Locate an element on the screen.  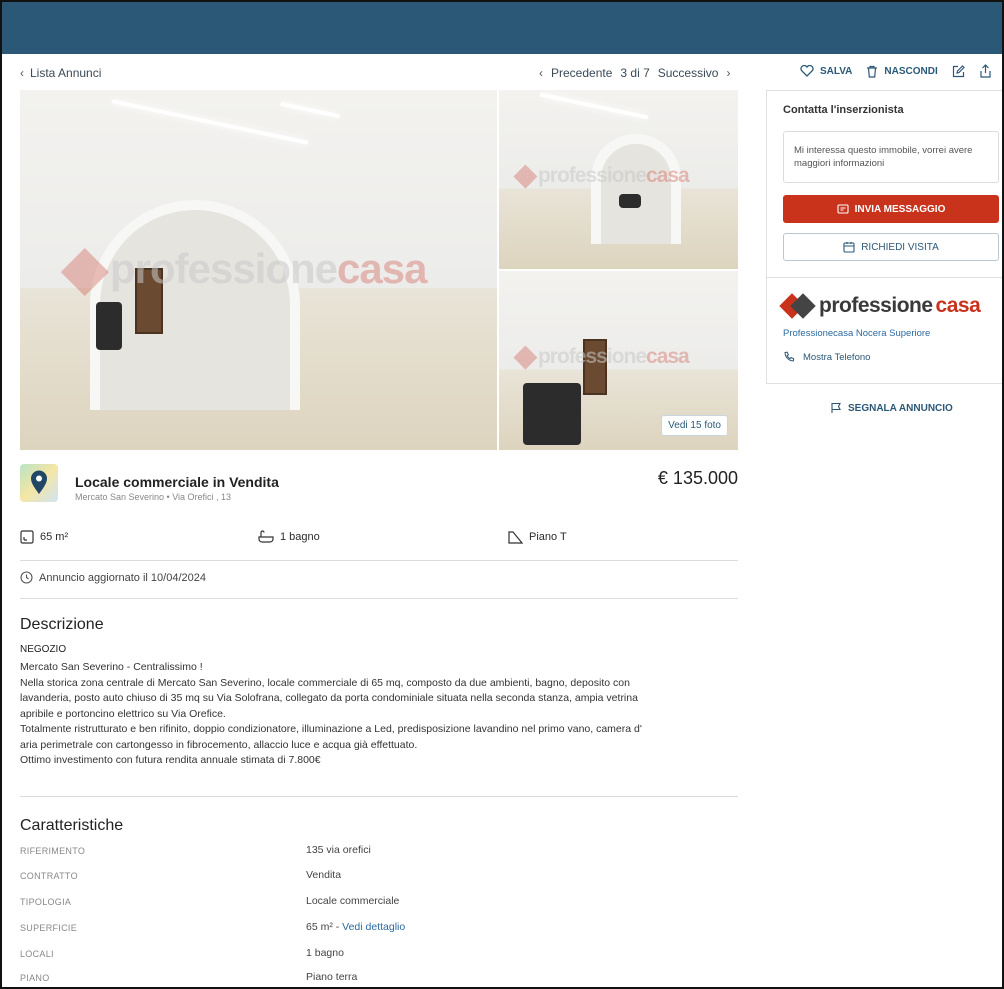
updated-text: Annuncio aggiornato il 10/04/2024 is located at coordinates (122, 577).